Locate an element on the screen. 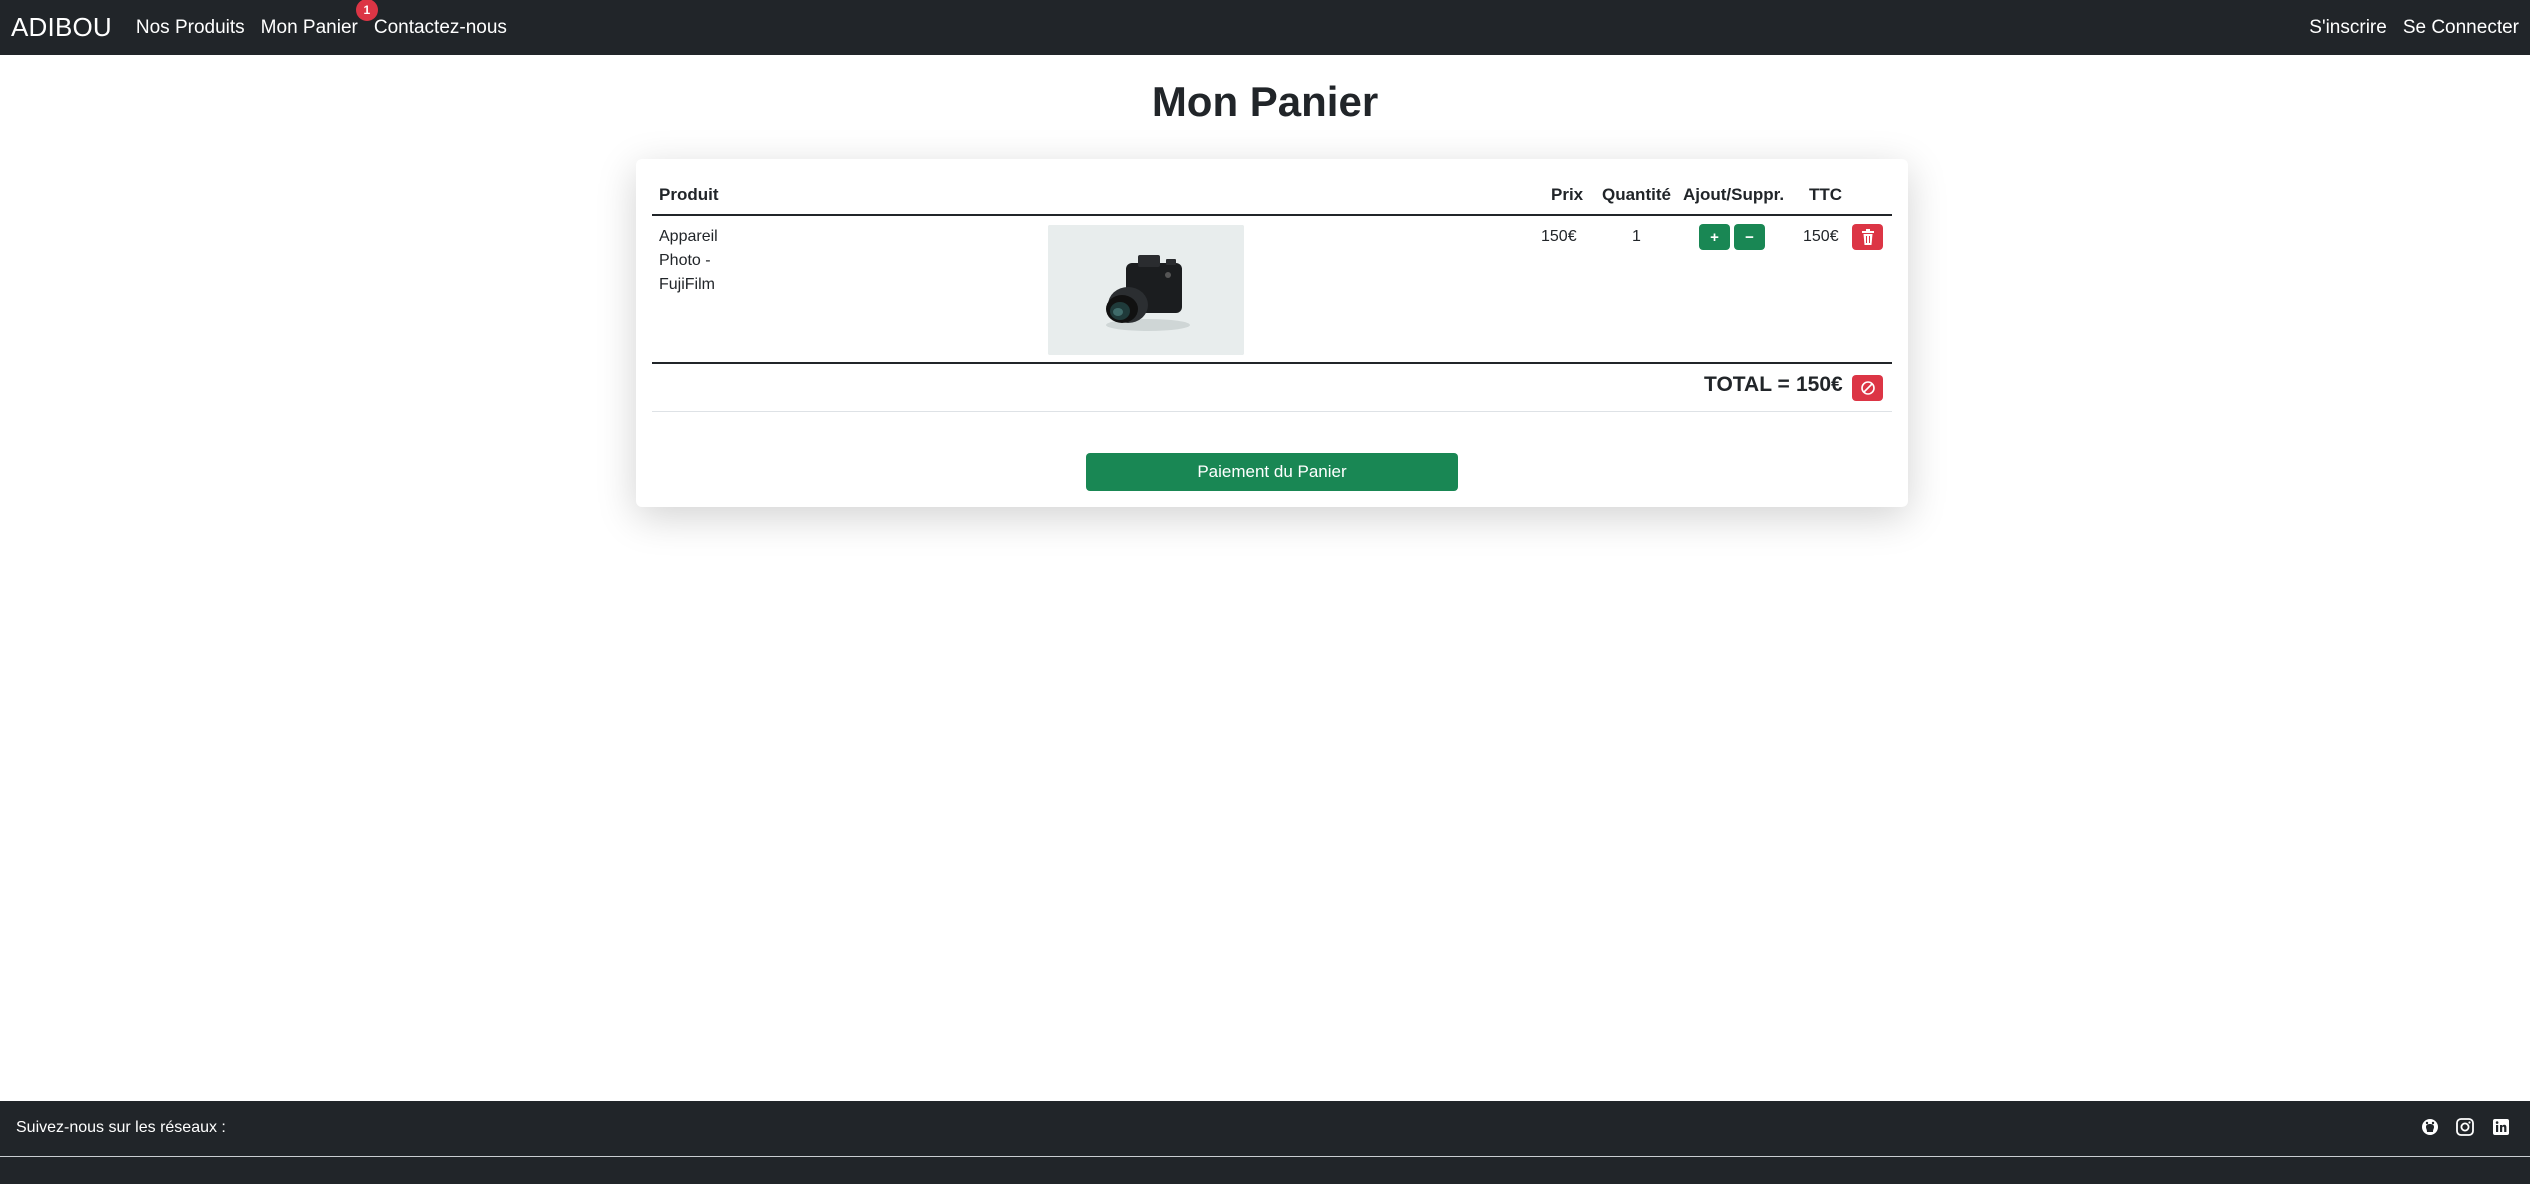  header-product: Produit is located at coordinates (689, 194).